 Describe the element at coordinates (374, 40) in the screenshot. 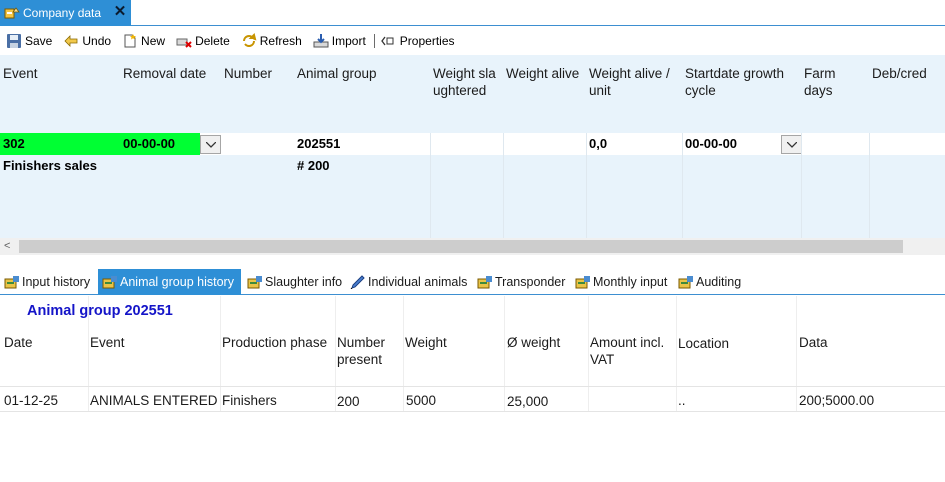

I see `toolbar-separator` at that location.